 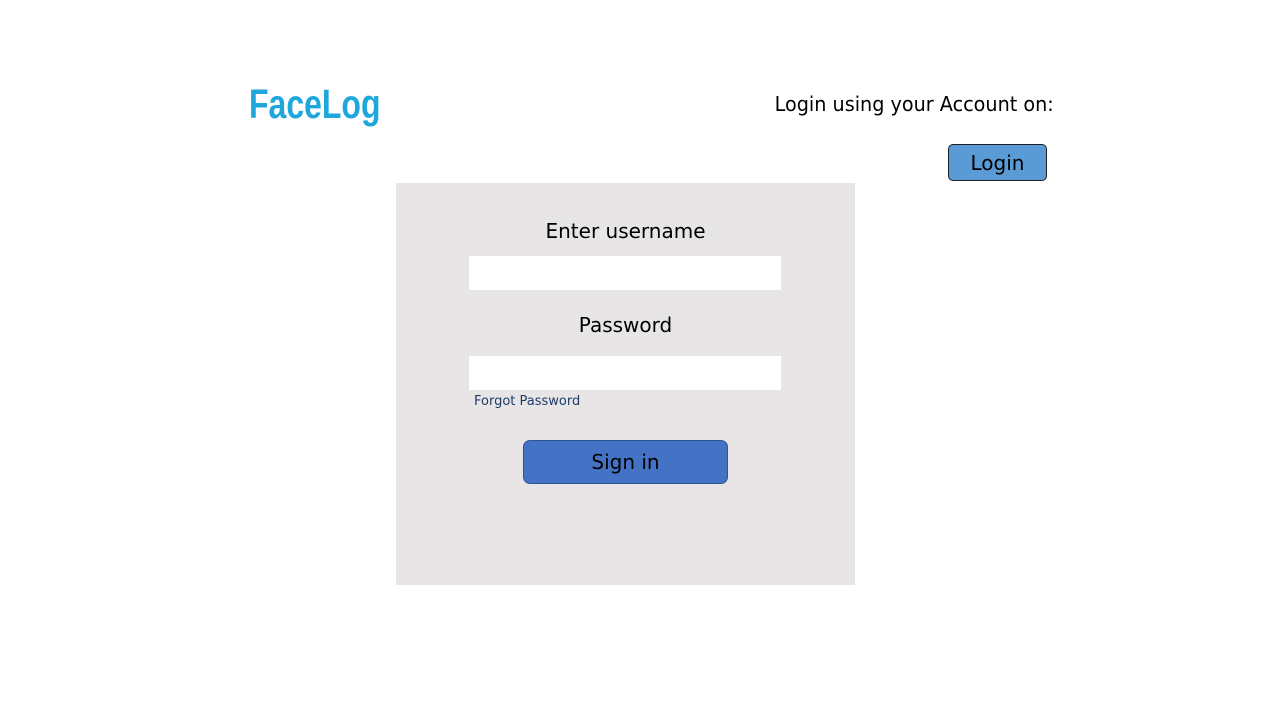 I want to click on account-login-button: Login, so click(x=997, y=162).